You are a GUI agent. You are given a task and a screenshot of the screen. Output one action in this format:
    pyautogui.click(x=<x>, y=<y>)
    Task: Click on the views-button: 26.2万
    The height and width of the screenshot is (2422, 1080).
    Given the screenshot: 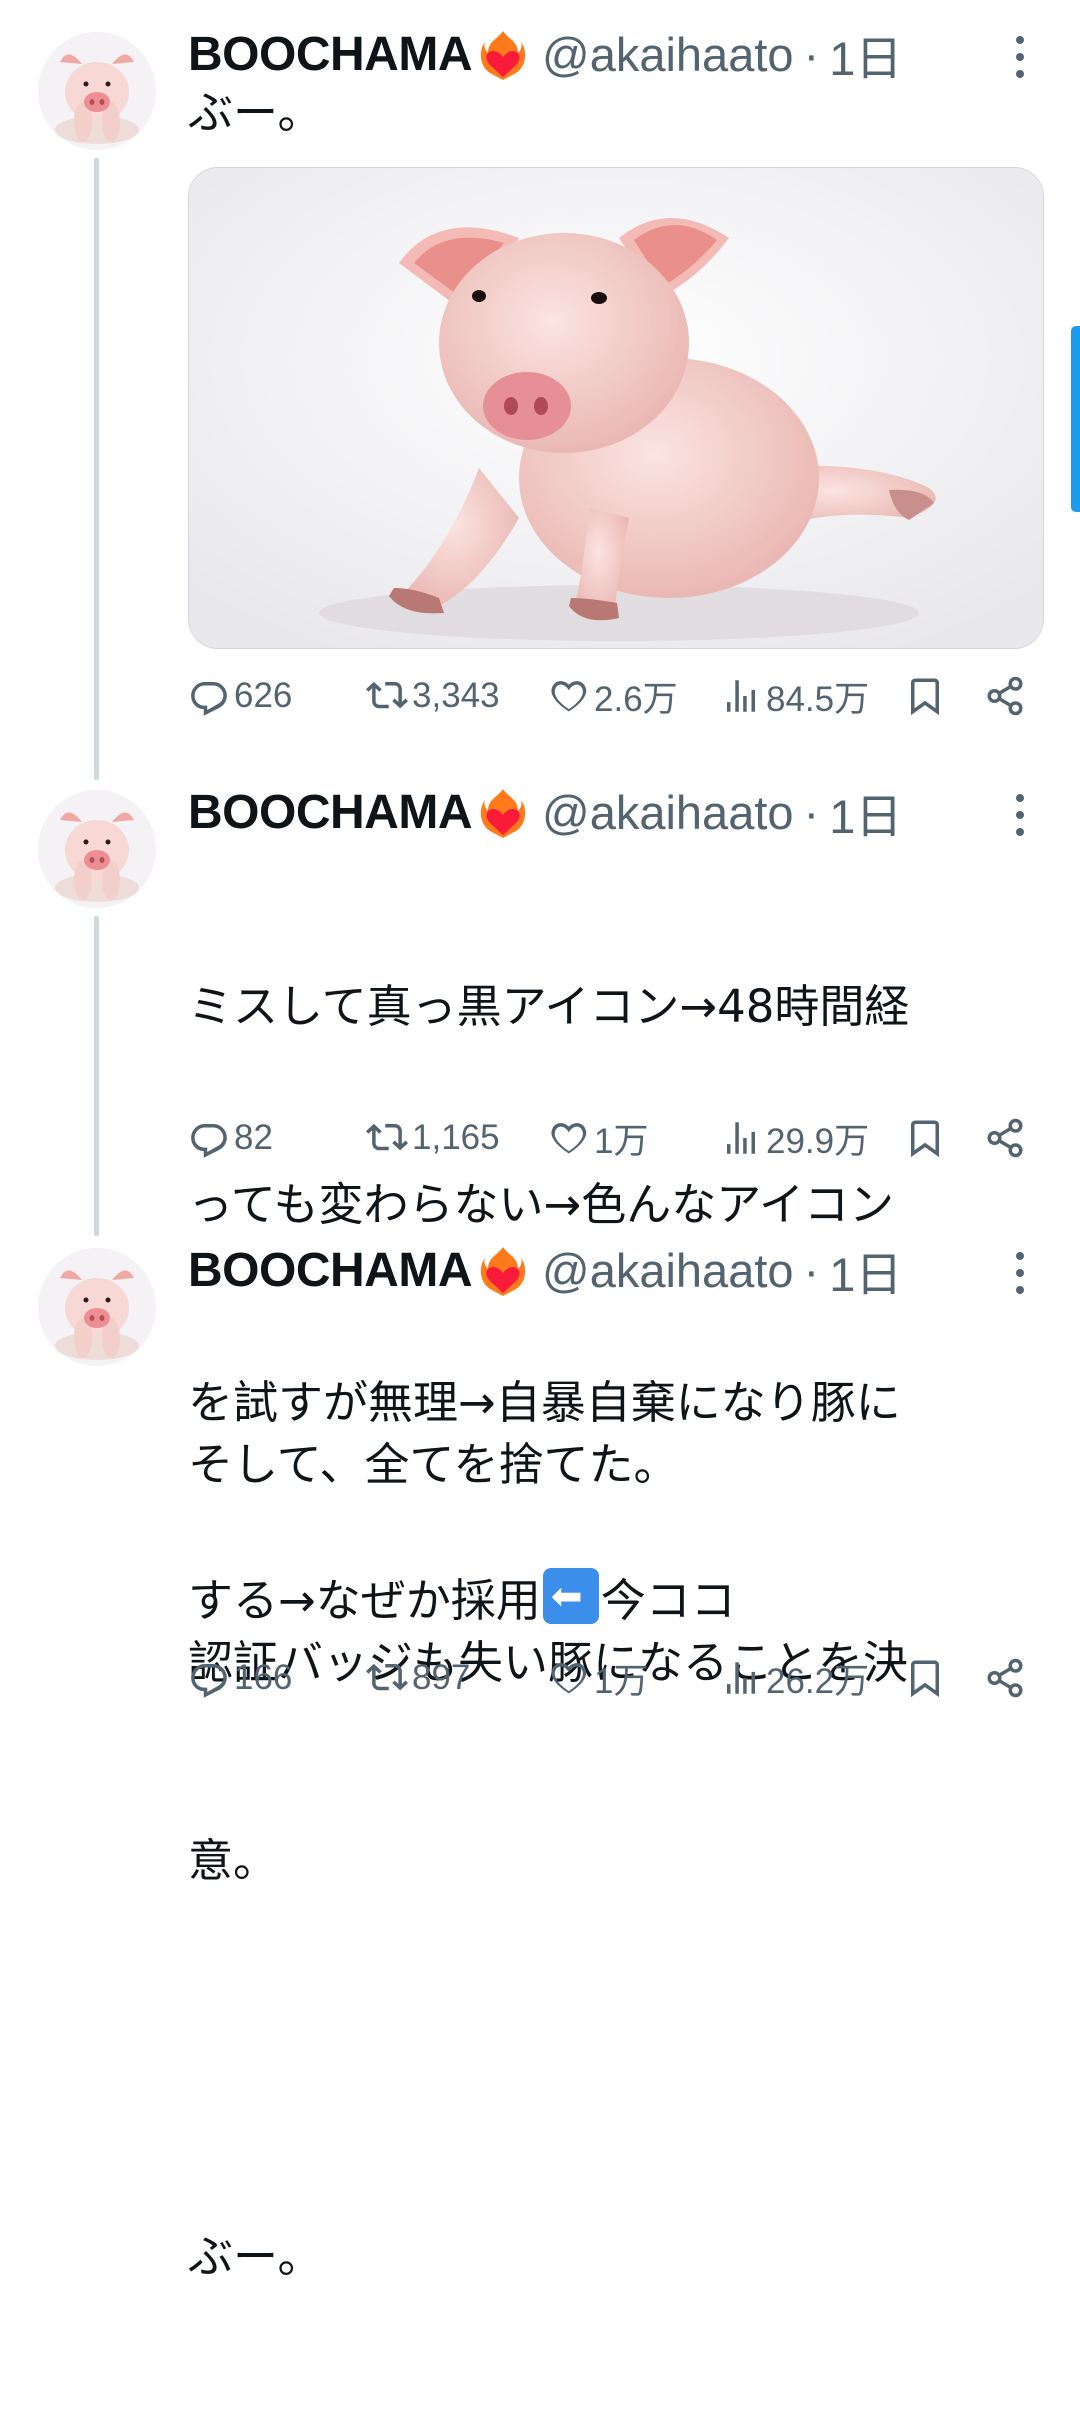 What is the action you would take?
    pyautogui.click(x=794, y=1678)
    